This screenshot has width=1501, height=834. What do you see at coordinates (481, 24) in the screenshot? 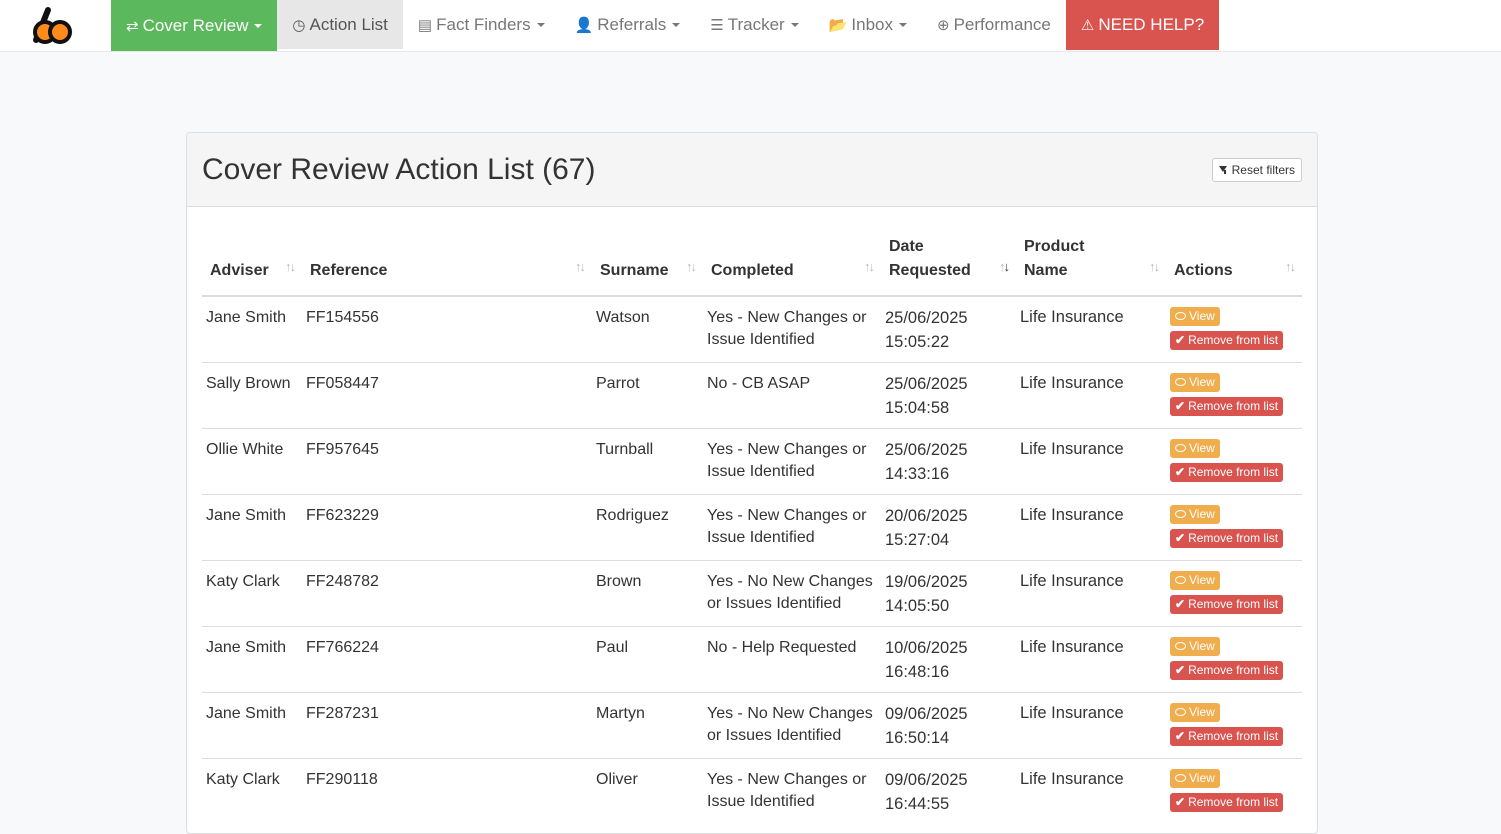
I see `nav-item-fact-finders: ▤ Fact Finders` at bounding box center [481, 24].